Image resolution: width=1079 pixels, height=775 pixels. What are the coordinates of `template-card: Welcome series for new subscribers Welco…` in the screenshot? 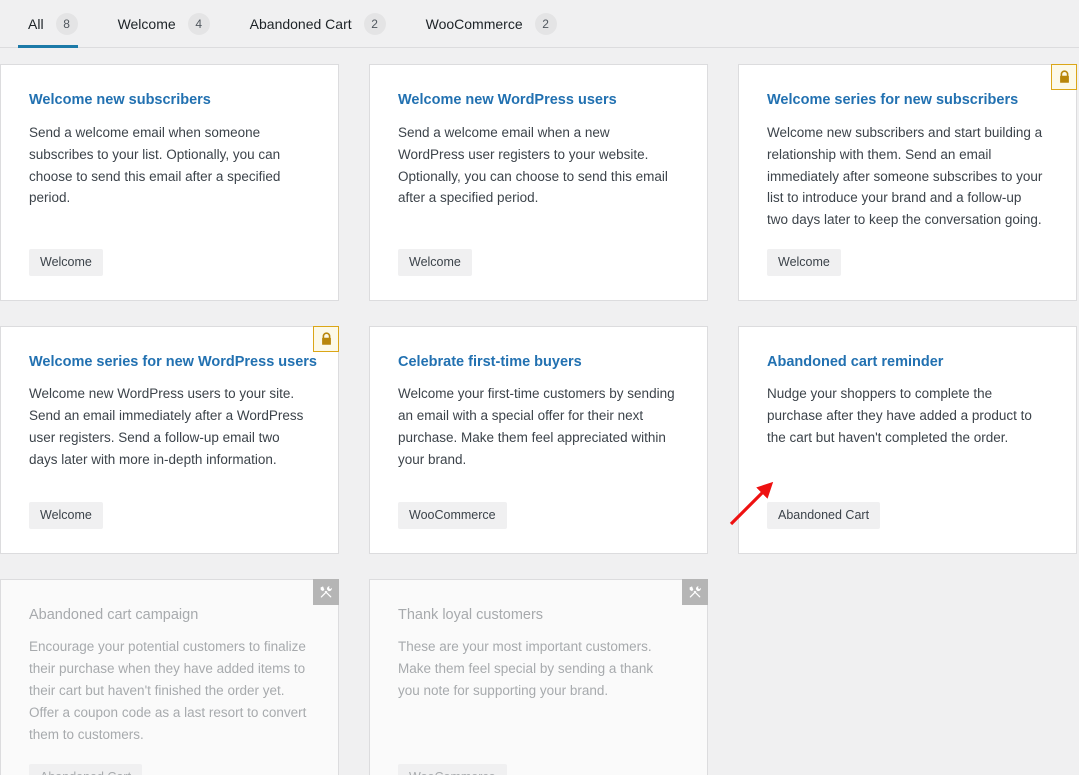 It's located at (907, 182).